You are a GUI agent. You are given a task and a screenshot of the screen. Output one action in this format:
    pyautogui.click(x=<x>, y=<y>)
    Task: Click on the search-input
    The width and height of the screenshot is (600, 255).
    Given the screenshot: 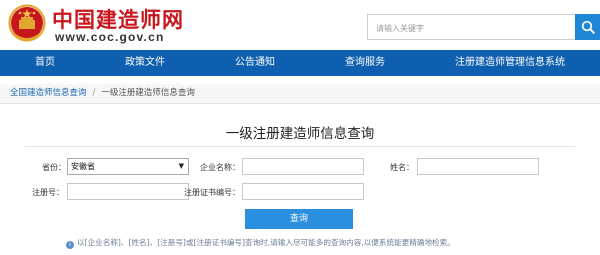 What is the action you would take?
    pyautogui.click(x=471, y=28)
    